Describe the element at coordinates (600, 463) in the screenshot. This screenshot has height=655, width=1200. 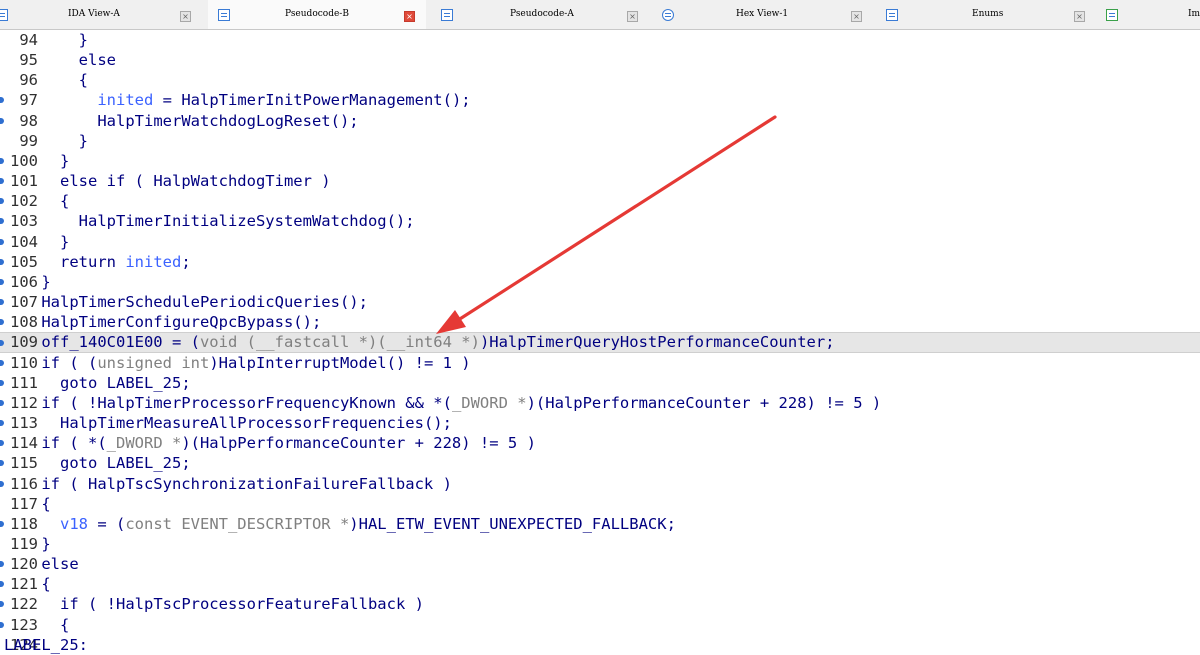
I see `code-line: 115 goto LABEL_25;` at that location.